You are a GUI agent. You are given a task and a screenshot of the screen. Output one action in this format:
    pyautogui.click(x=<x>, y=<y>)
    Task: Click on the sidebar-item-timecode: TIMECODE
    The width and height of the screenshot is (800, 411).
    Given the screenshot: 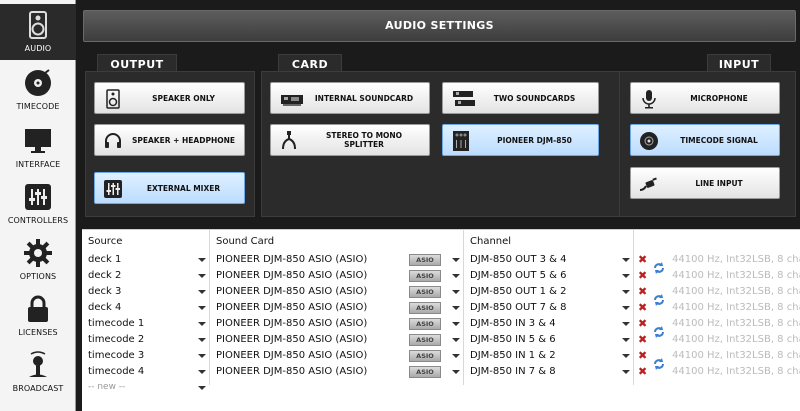 What is the action you would take?
    pyautogui.click(x=38, y=90)
    